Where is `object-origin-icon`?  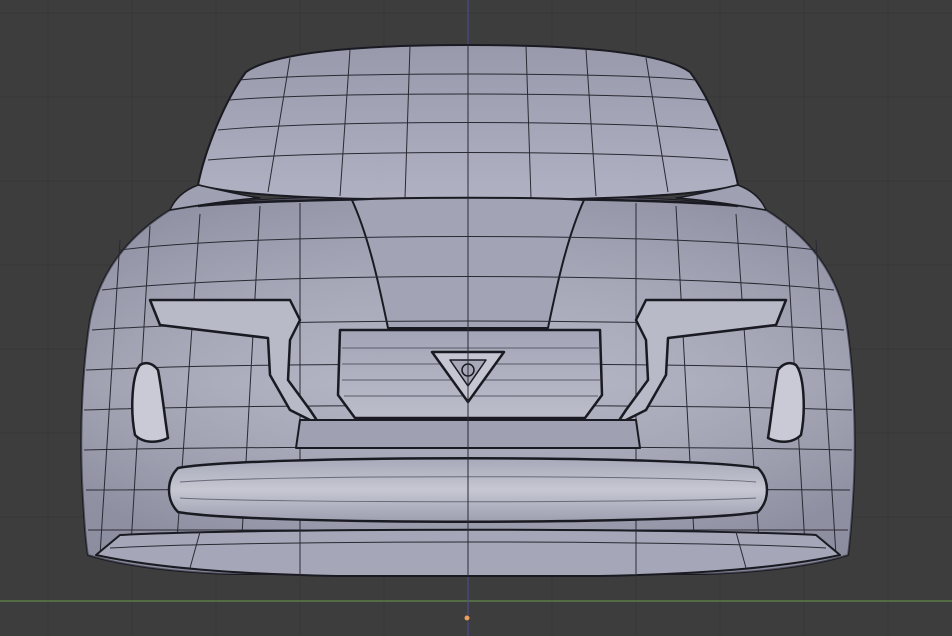
object-origin-icon is located at coordinates (467, 618).